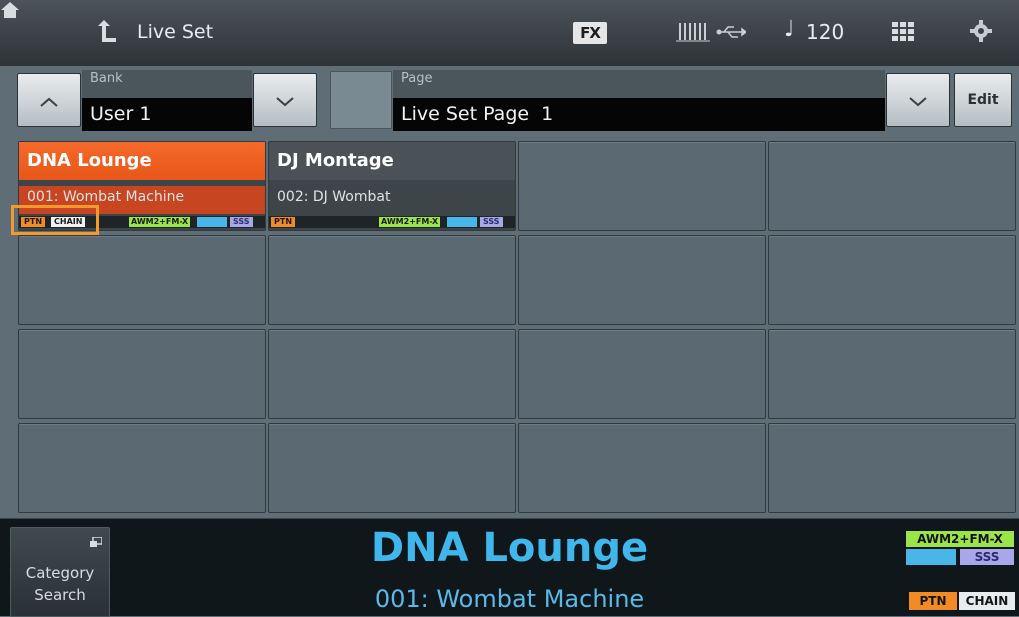  I want to click on page-field: Page Live Set Page 1, so click(639, 100).